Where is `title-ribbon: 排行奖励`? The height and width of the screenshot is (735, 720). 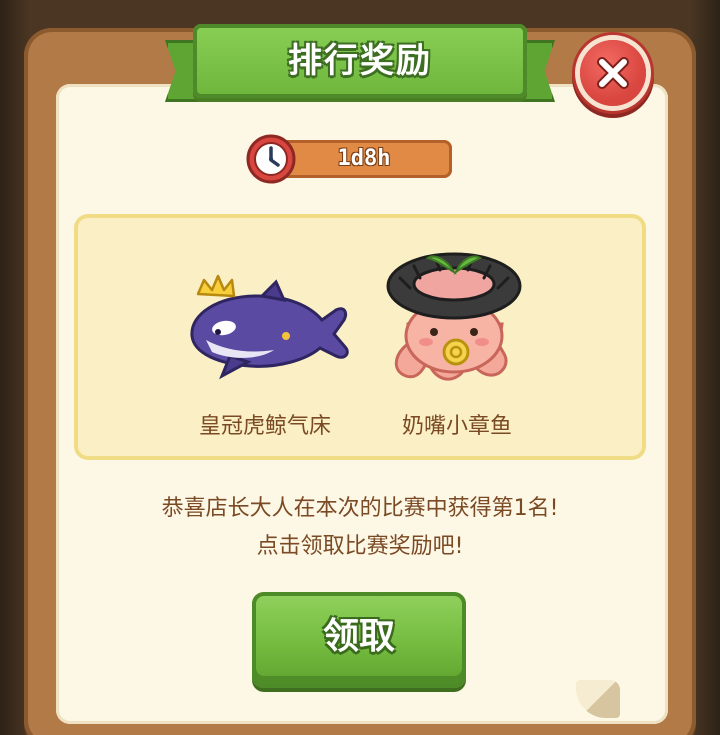
title-ribbon: 排行奖励 is located at coordinates (360, 64).